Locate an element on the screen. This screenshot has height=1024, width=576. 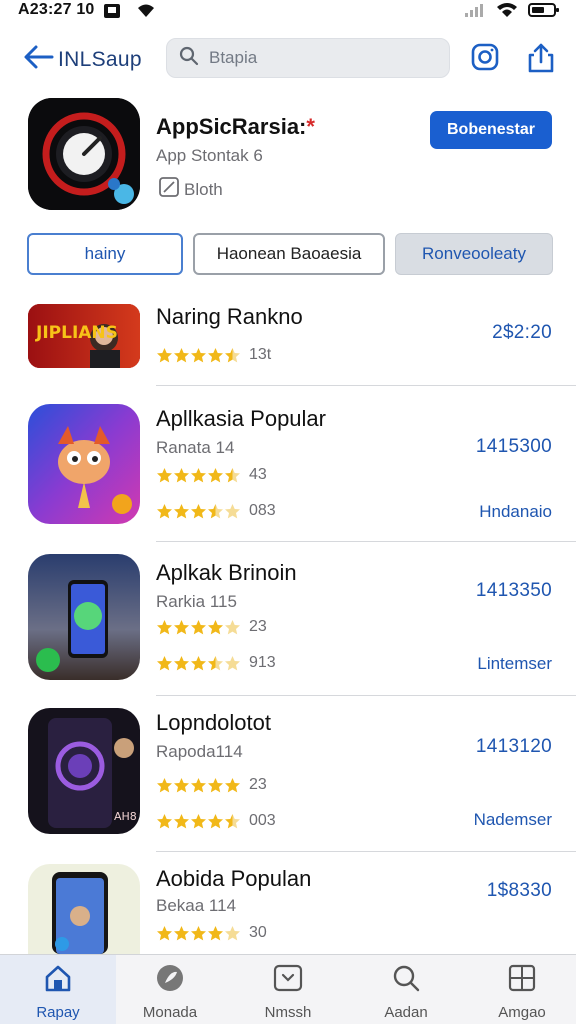
tab-bar-item-5: Amgao is located at coordinates (522, 992).